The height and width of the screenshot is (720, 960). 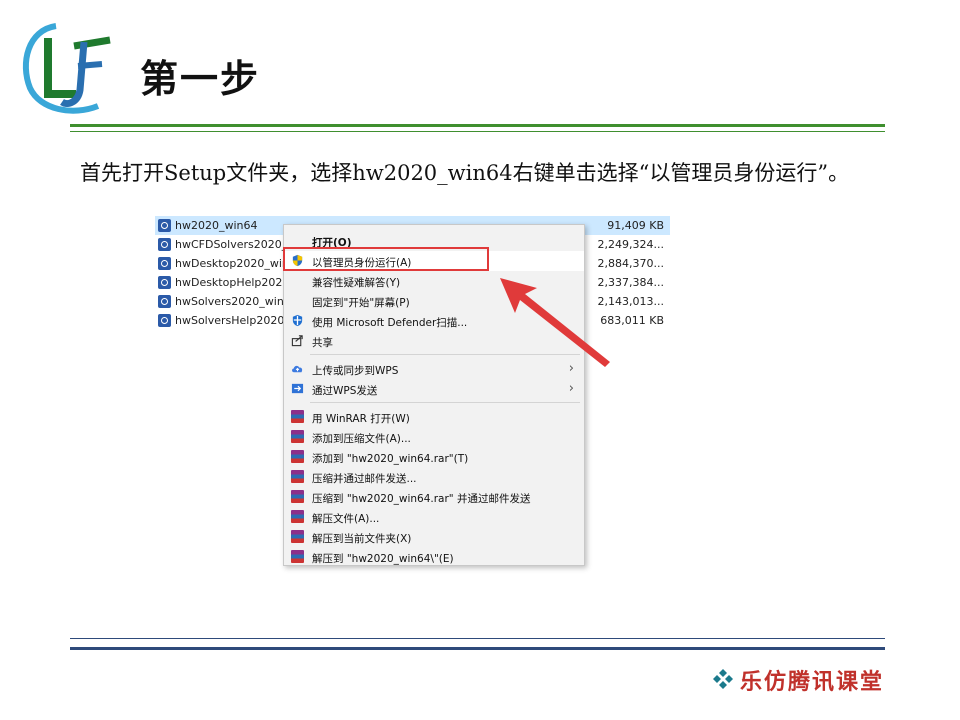 What do you see at coordinates (477, 648) in the screenshot?
I see `bottom-rule-thick` at bounding box center [477, 648].